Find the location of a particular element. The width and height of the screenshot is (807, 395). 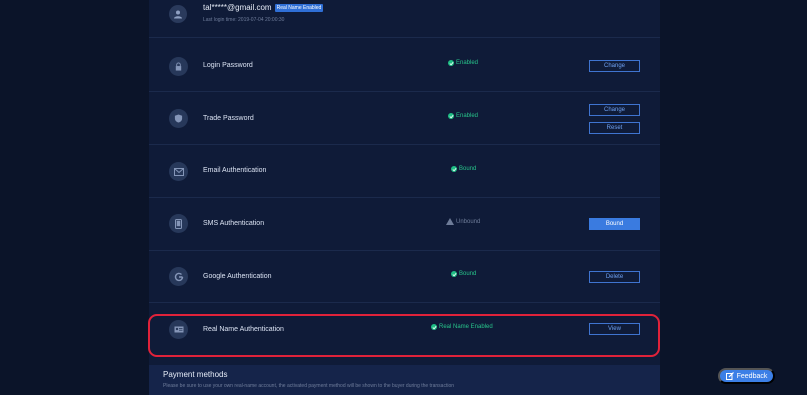

mail-icon is located at coordinates (178, 171).